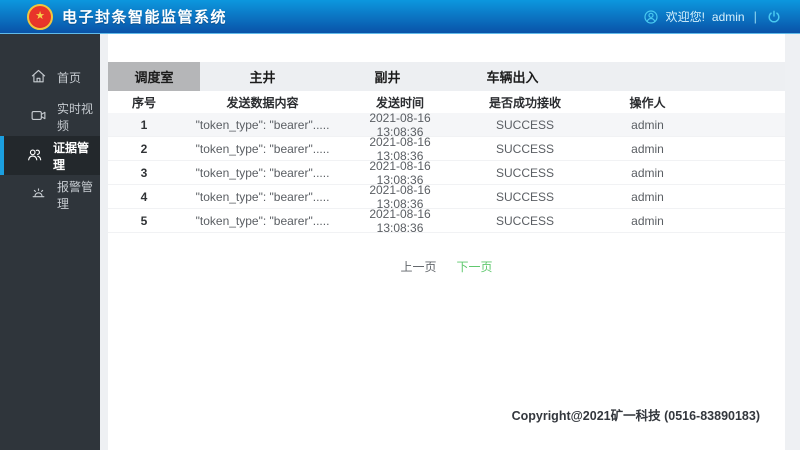  What do you see at coordinates (144, 220) in the screenshot?
I see `cell-no: 5` at bounding box center [144, 220].